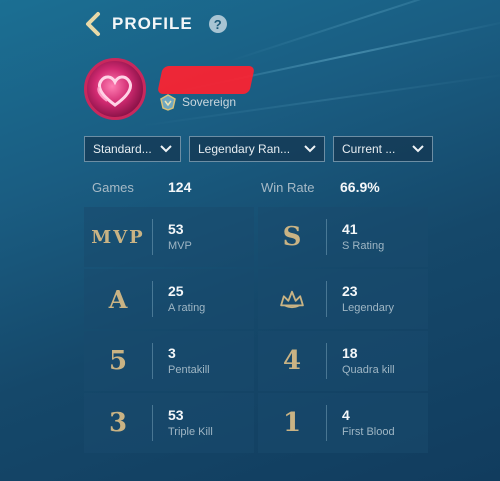  Describe the element at coordinates (256, 187) in the screenshot. I see `stats-summary: Games 124 Win Rate 66.9%` at that location.